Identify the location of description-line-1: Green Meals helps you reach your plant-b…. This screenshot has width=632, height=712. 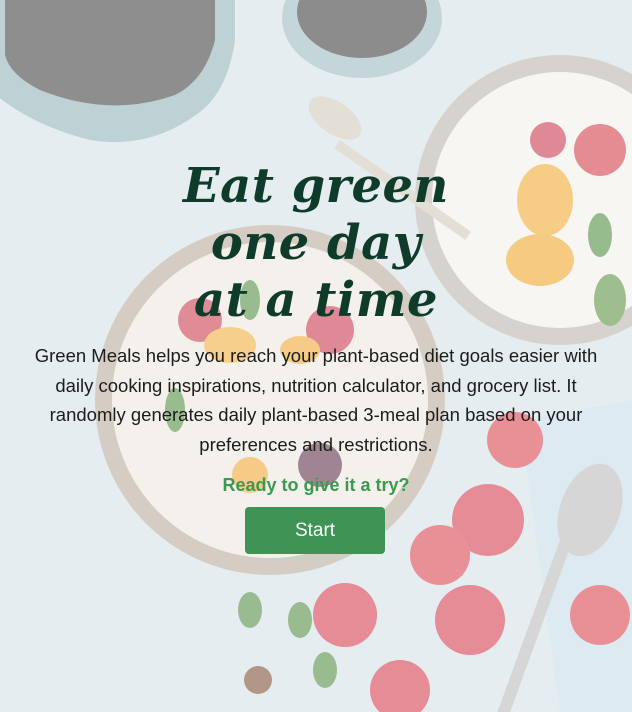
(316, 355).